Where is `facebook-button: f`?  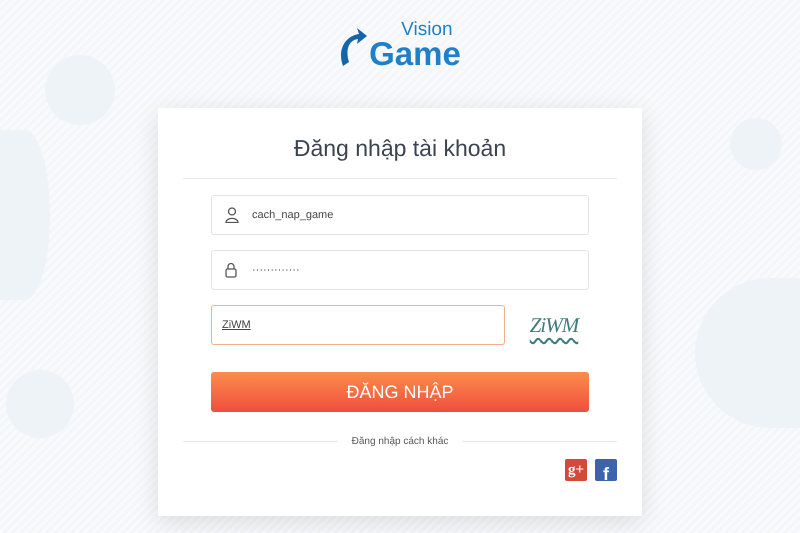 facebook-button: f is located at coordinates (606, 470).